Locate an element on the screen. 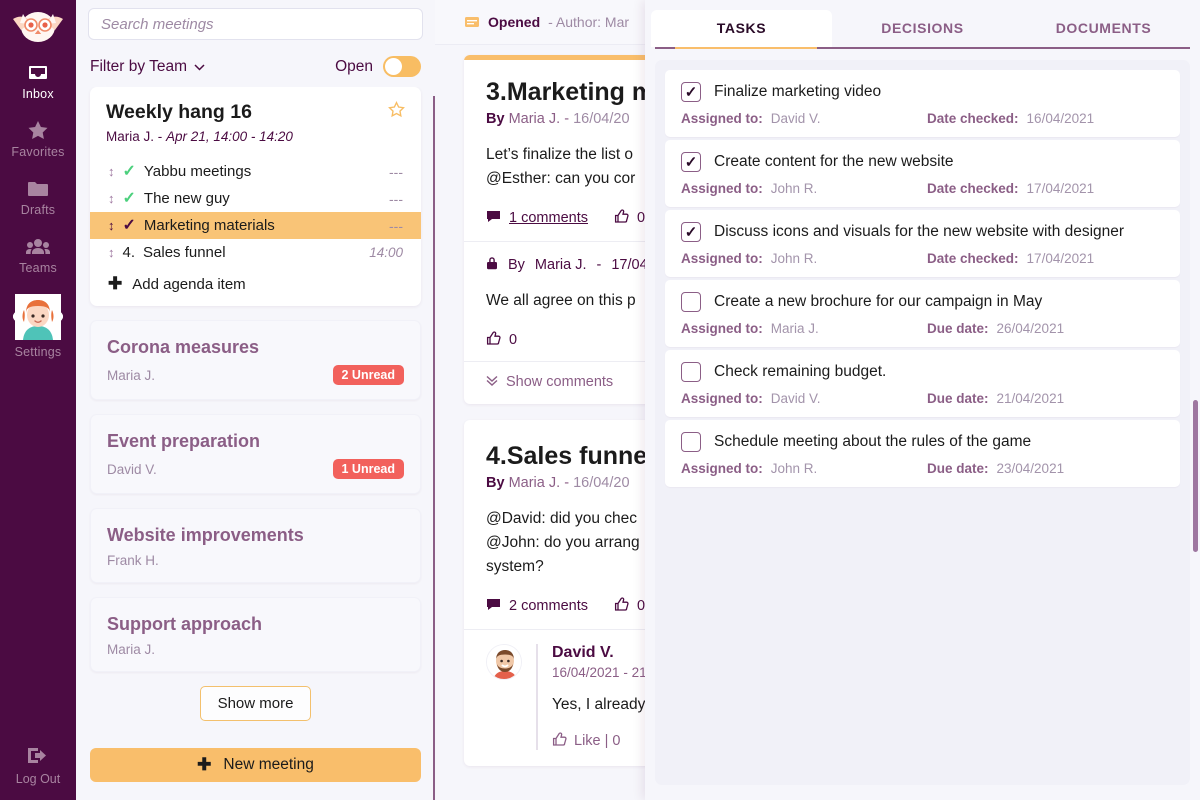 This screenshot has height=800, width=1200. star-outline-icon is located at coordinates (396, 111).